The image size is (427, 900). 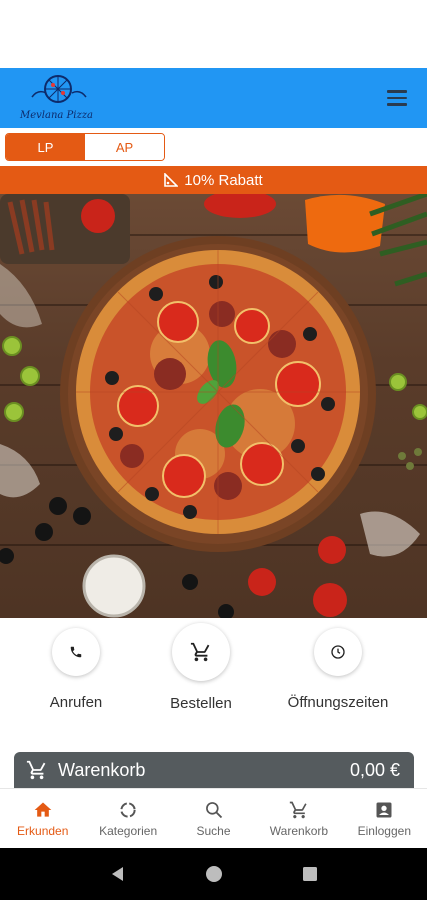 I want to click on cart-label: Warenkorb, so click(x=102, y=769).